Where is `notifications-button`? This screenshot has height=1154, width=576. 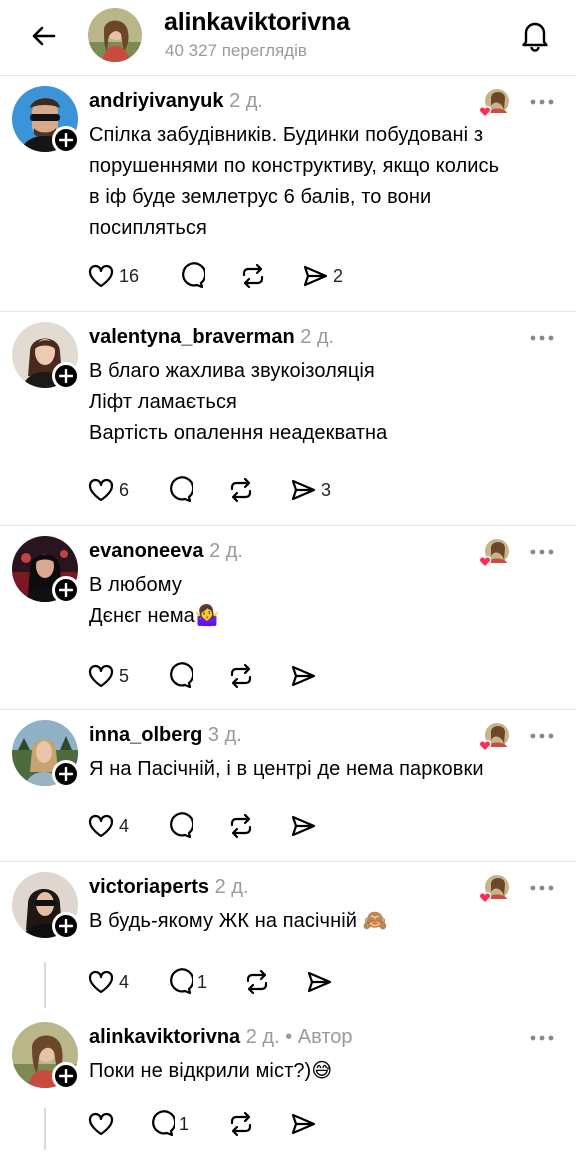 notifications-button is located at coordinates (535, 35).